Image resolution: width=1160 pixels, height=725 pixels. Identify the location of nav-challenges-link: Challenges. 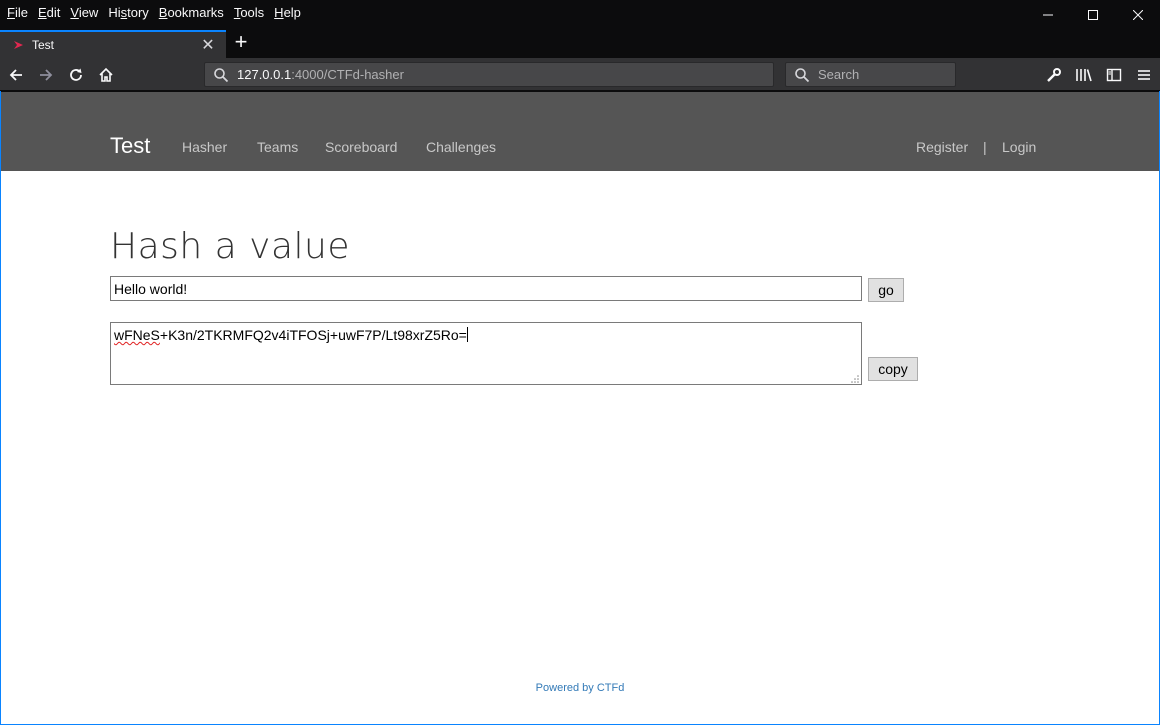
(461, 147).